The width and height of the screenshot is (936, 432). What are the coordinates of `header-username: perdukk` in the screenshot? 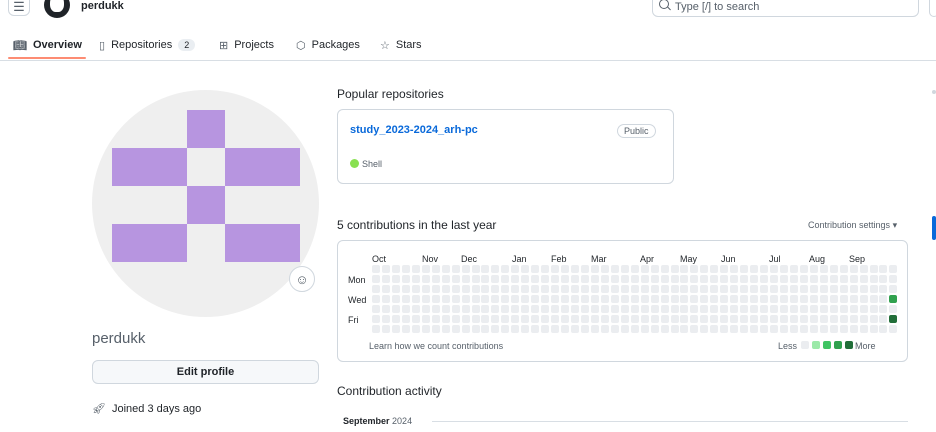 It's located at (102, 6).